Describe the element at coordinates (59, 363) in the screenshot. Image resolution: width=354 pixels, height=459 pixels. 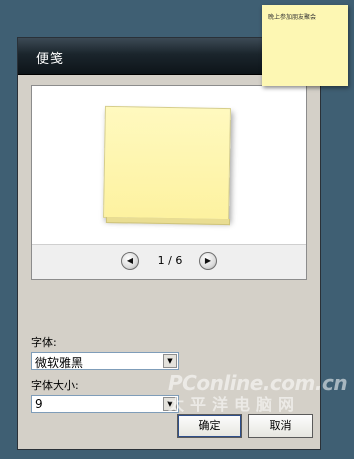
I see `font-select-value: 微软雅黑` at that location.